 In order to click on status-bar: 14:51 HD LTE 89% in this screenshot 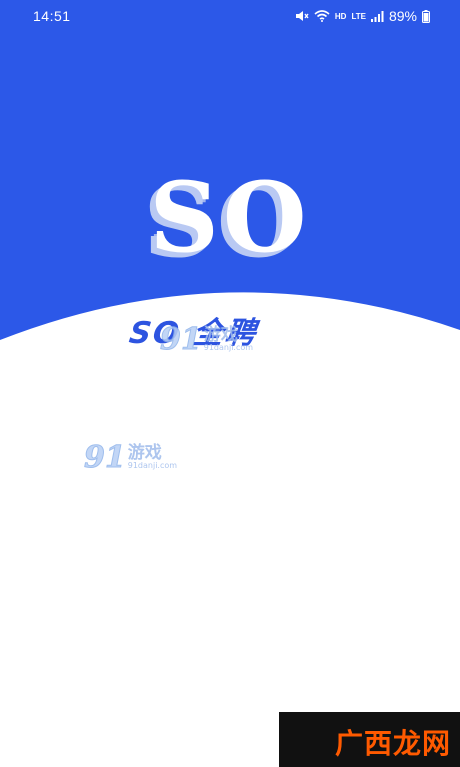, I will do `click(230, 17)`.